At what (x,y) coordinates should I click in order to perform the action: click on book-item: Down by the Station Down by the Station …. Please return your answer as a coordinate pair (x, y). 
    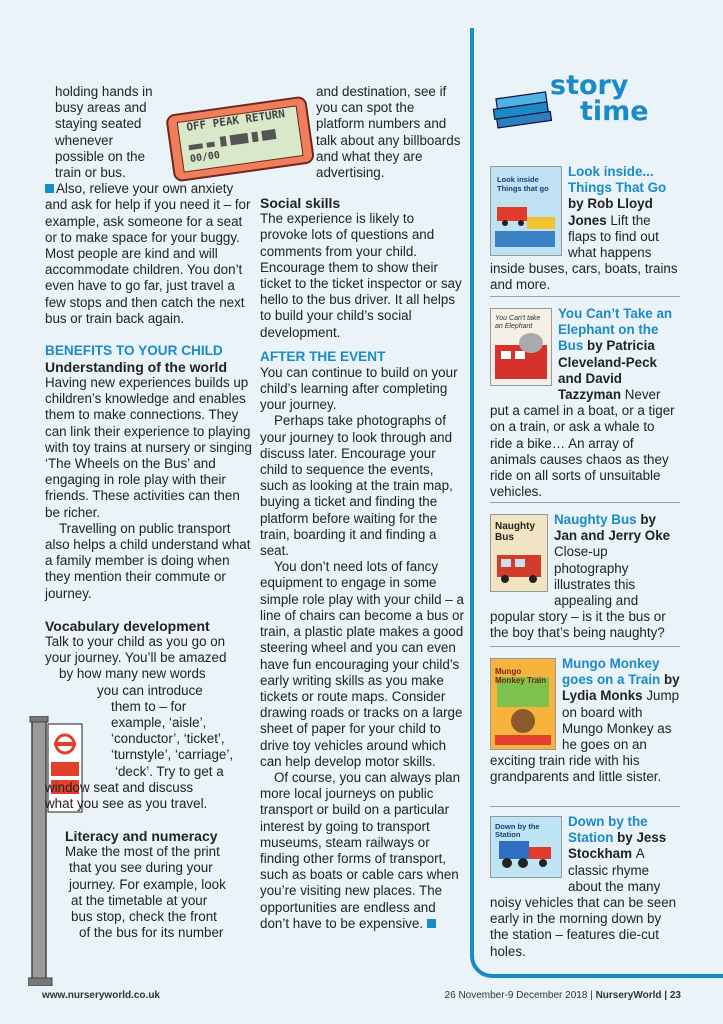
    Looking at the image, I should click on (585, 887).